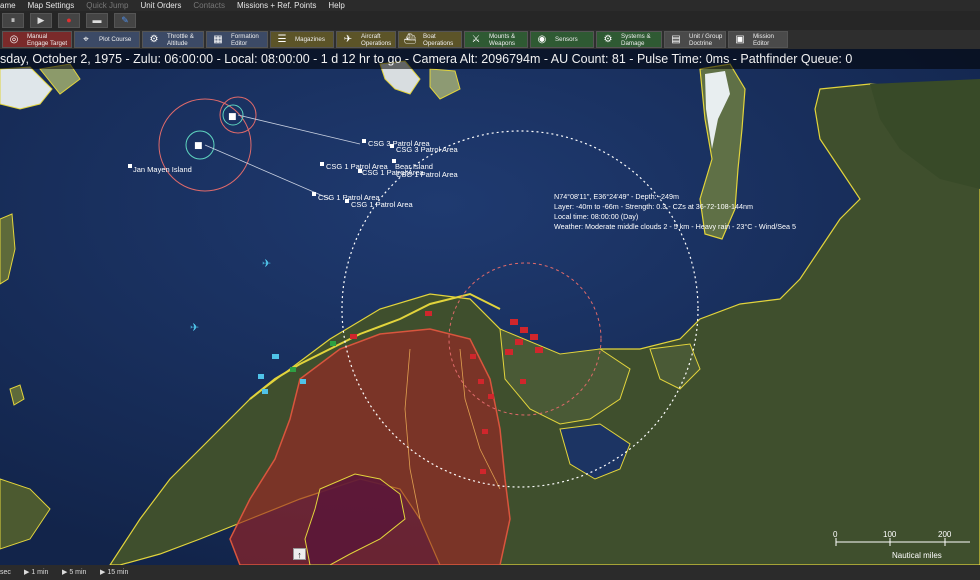 This screenshot has width=980, height=580. Describe the element at coordinates (40, 572) in the screenshot. I see `time-compression-label: 1 min` at that location.